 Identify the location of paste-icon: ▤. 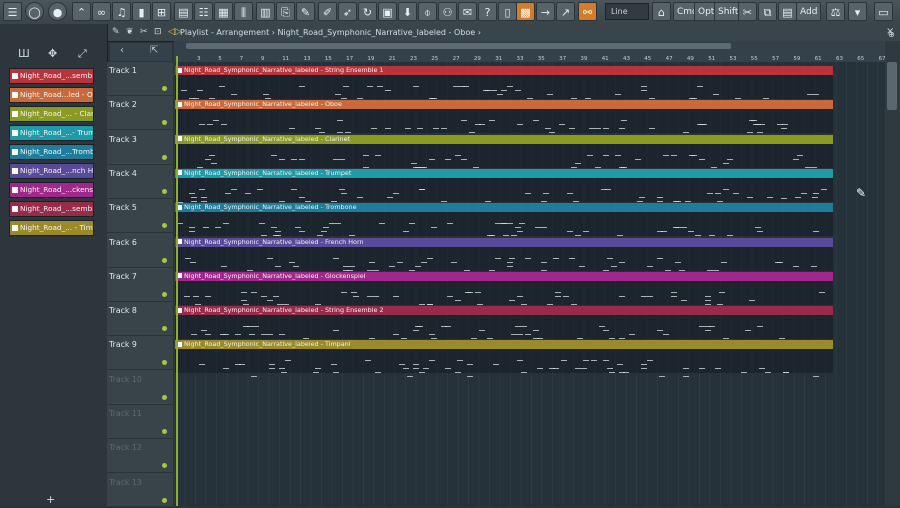
(787, 11).